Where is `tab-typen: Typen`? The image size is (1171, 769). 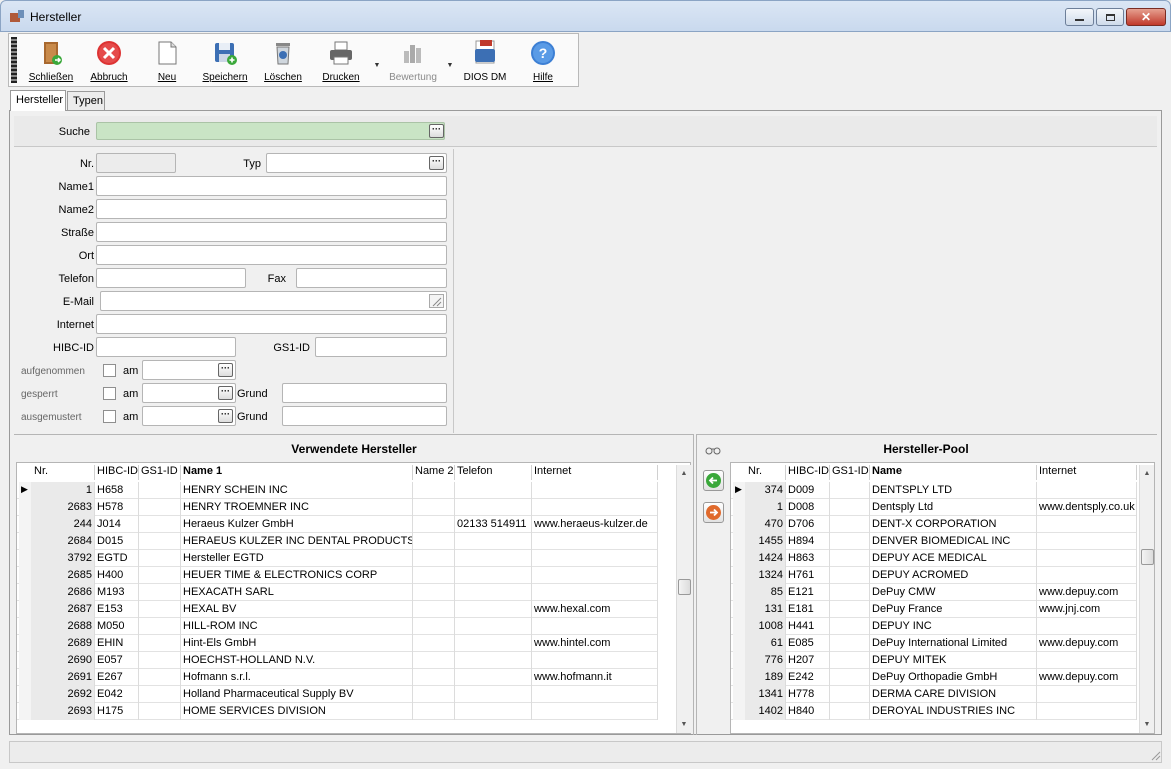
tab-typen: Typen is located at coordinates (86, 100).